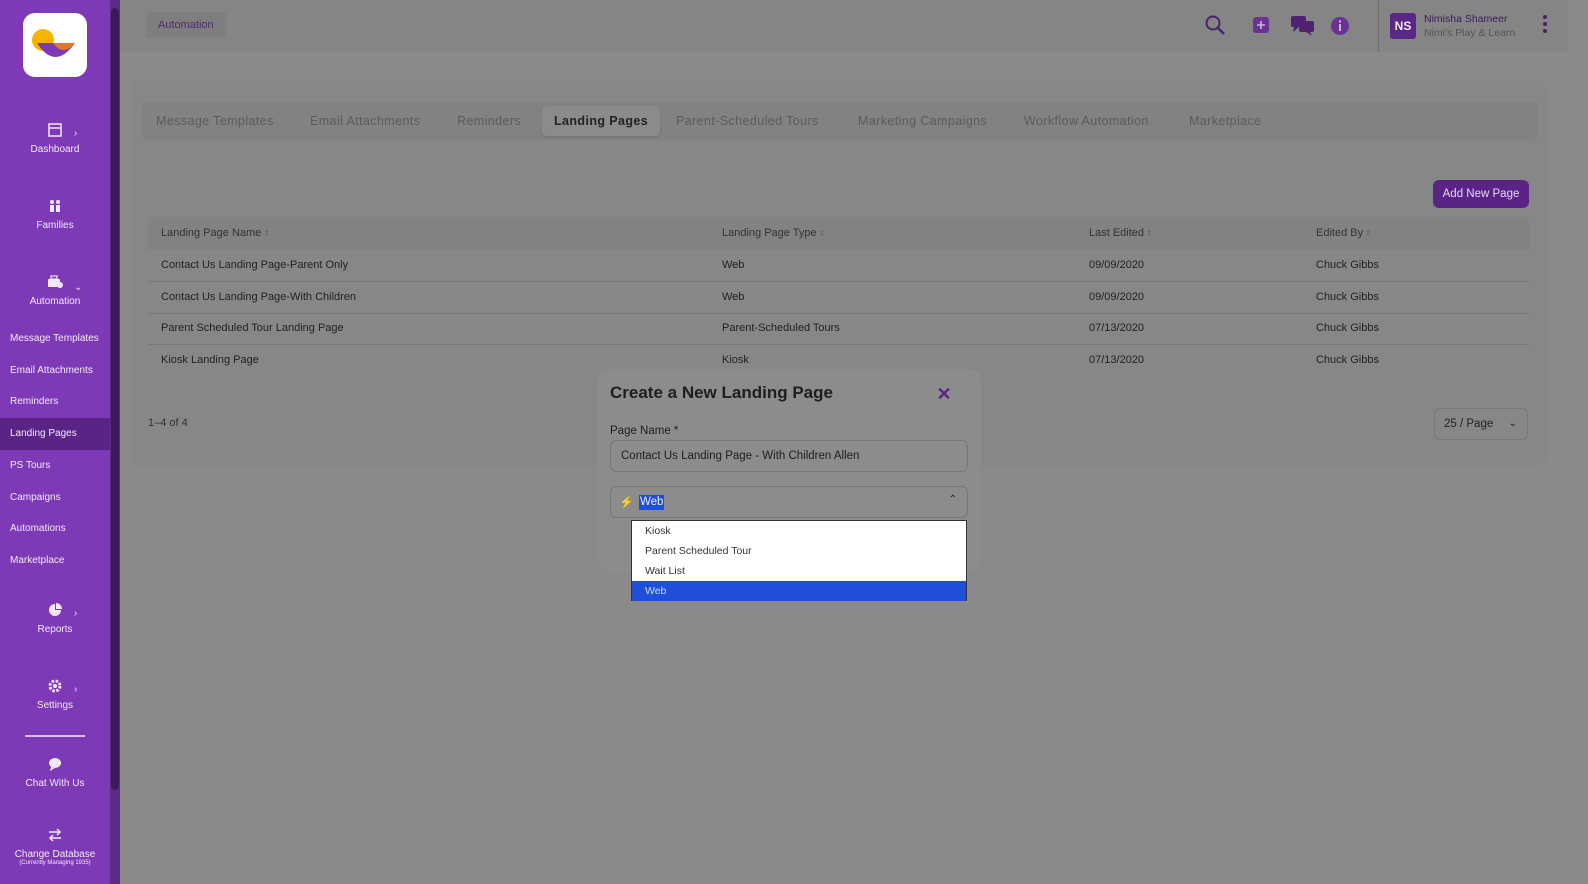 The width and height of the screenshot is (1588, 884). What do you see at coordinates (365, 121) in the screenshot?
I see `tab-email-attachments: Email Attachments` at bounding box center [365, 121].